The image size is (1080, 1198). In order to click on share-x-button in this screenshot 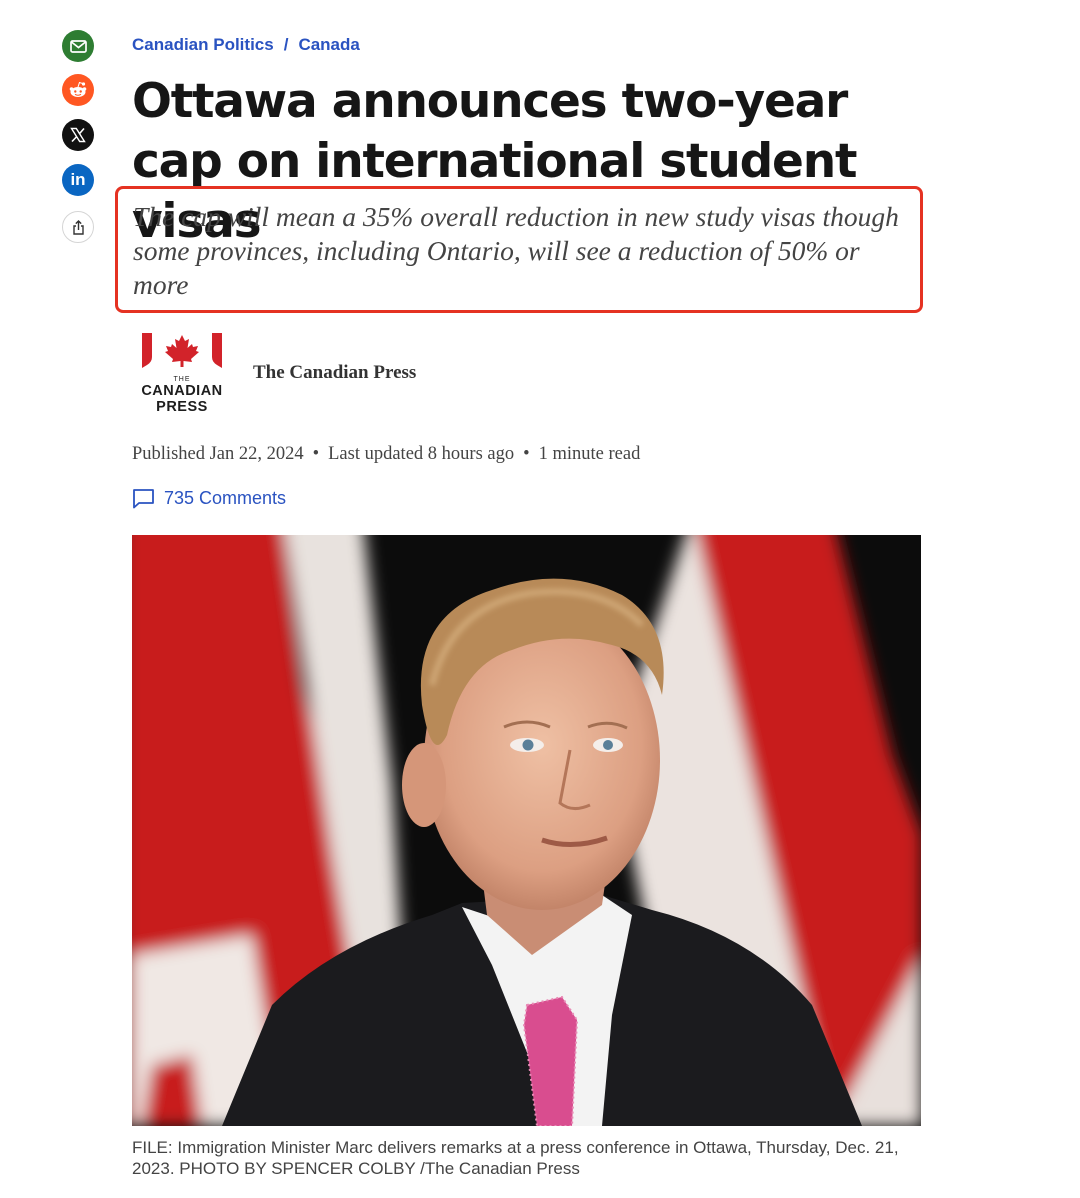, I will do `click(78, 135)`.